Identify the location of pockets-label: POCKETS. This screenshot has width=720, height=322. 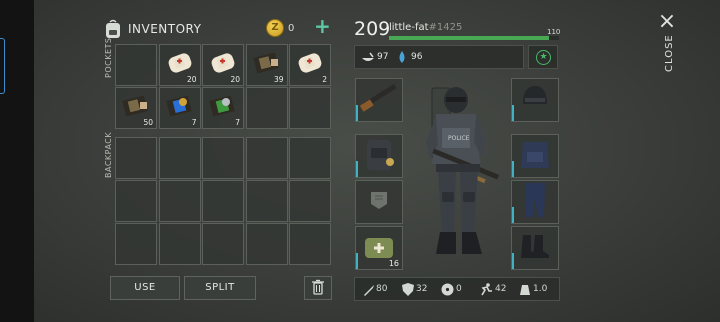
(108, 57).